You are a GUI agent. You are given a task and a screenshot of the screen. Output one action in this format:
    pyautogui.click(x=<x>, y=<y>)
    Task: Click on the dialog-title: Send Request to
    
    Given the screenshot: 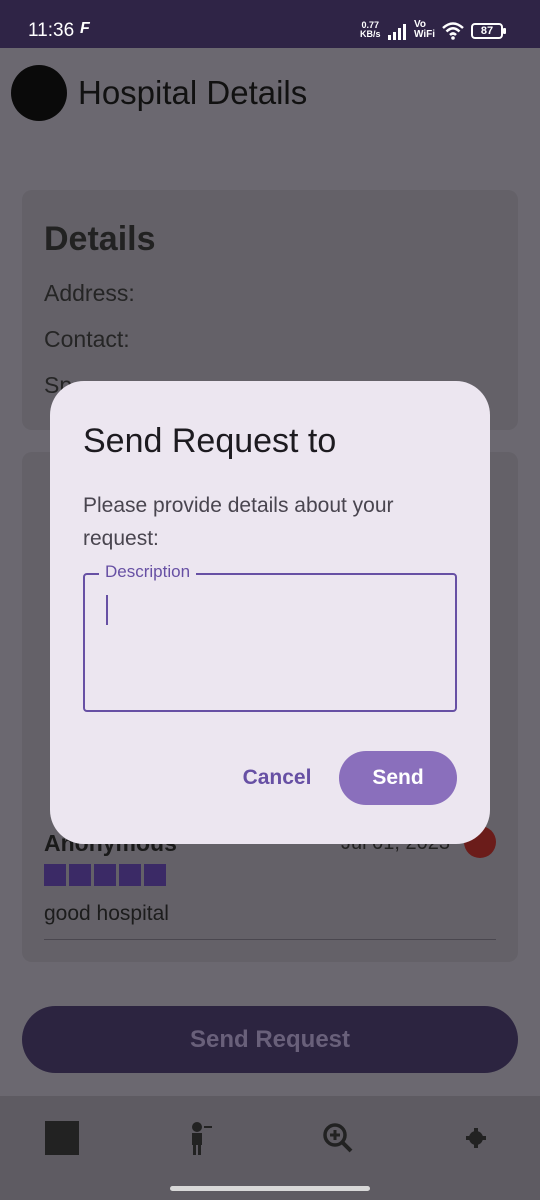 What is the action you would take?
    pyautogui.click(x=210, y=441)
    